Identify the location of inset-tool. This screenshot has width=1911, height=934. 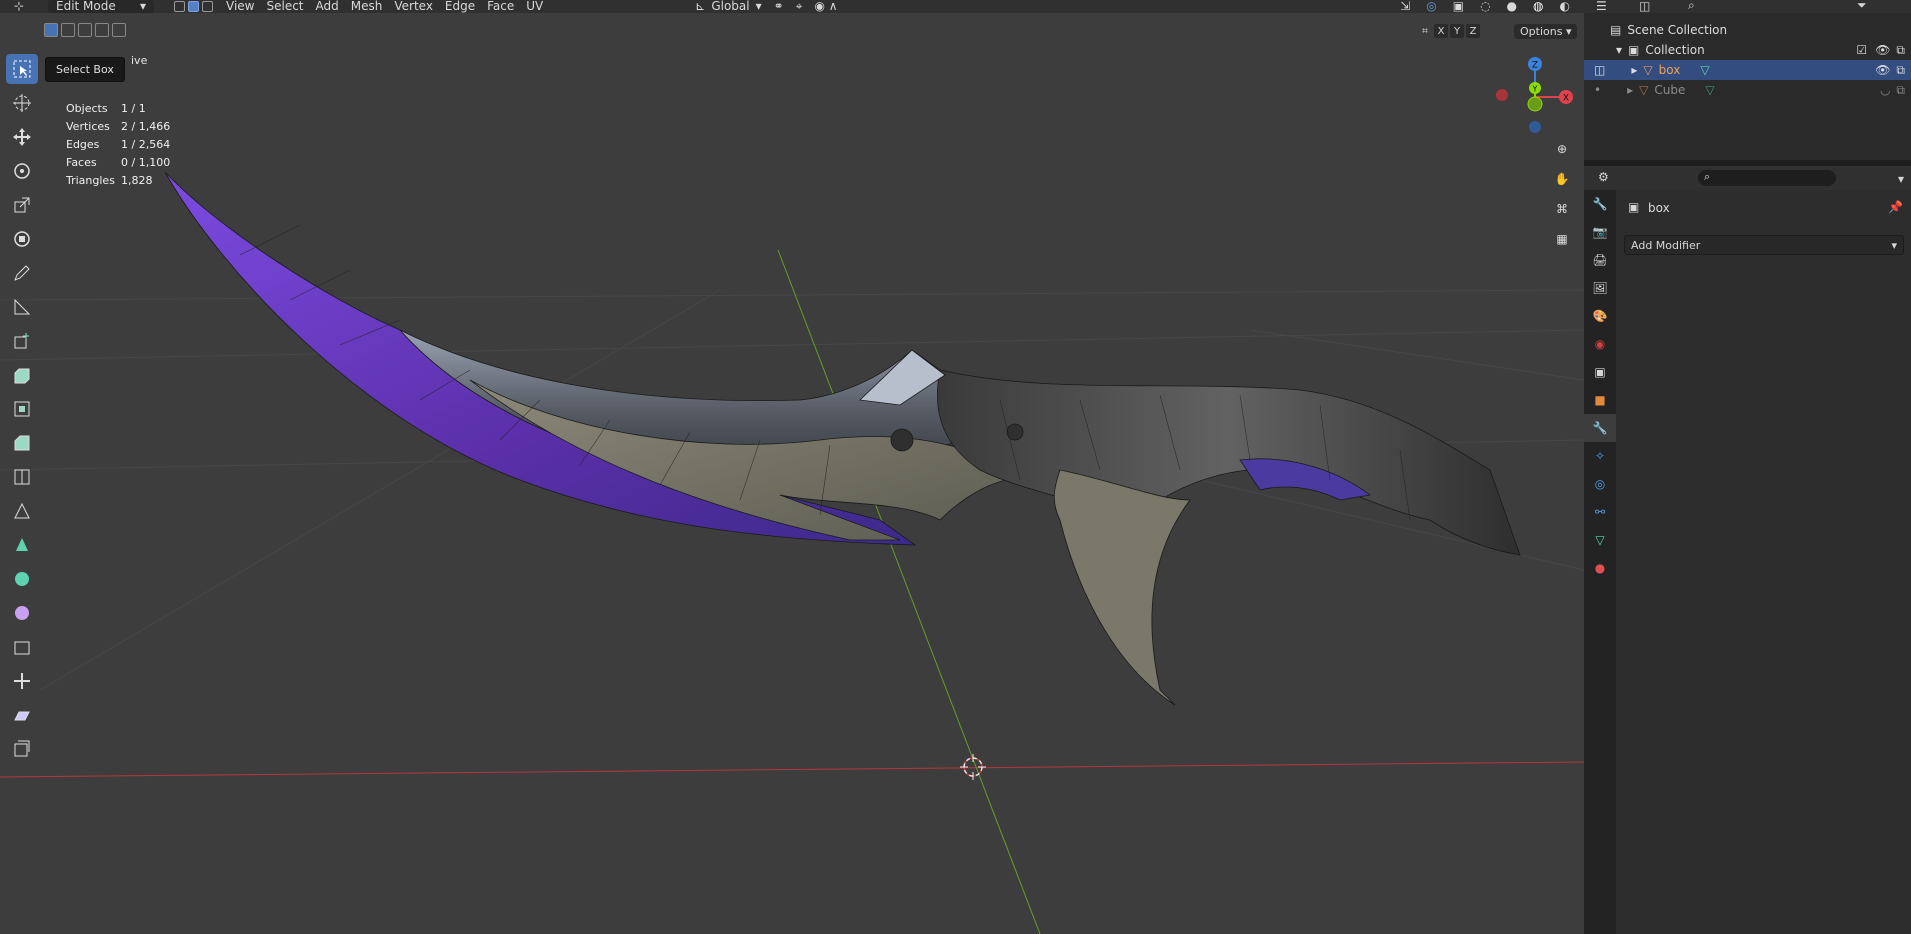
(22, 409).